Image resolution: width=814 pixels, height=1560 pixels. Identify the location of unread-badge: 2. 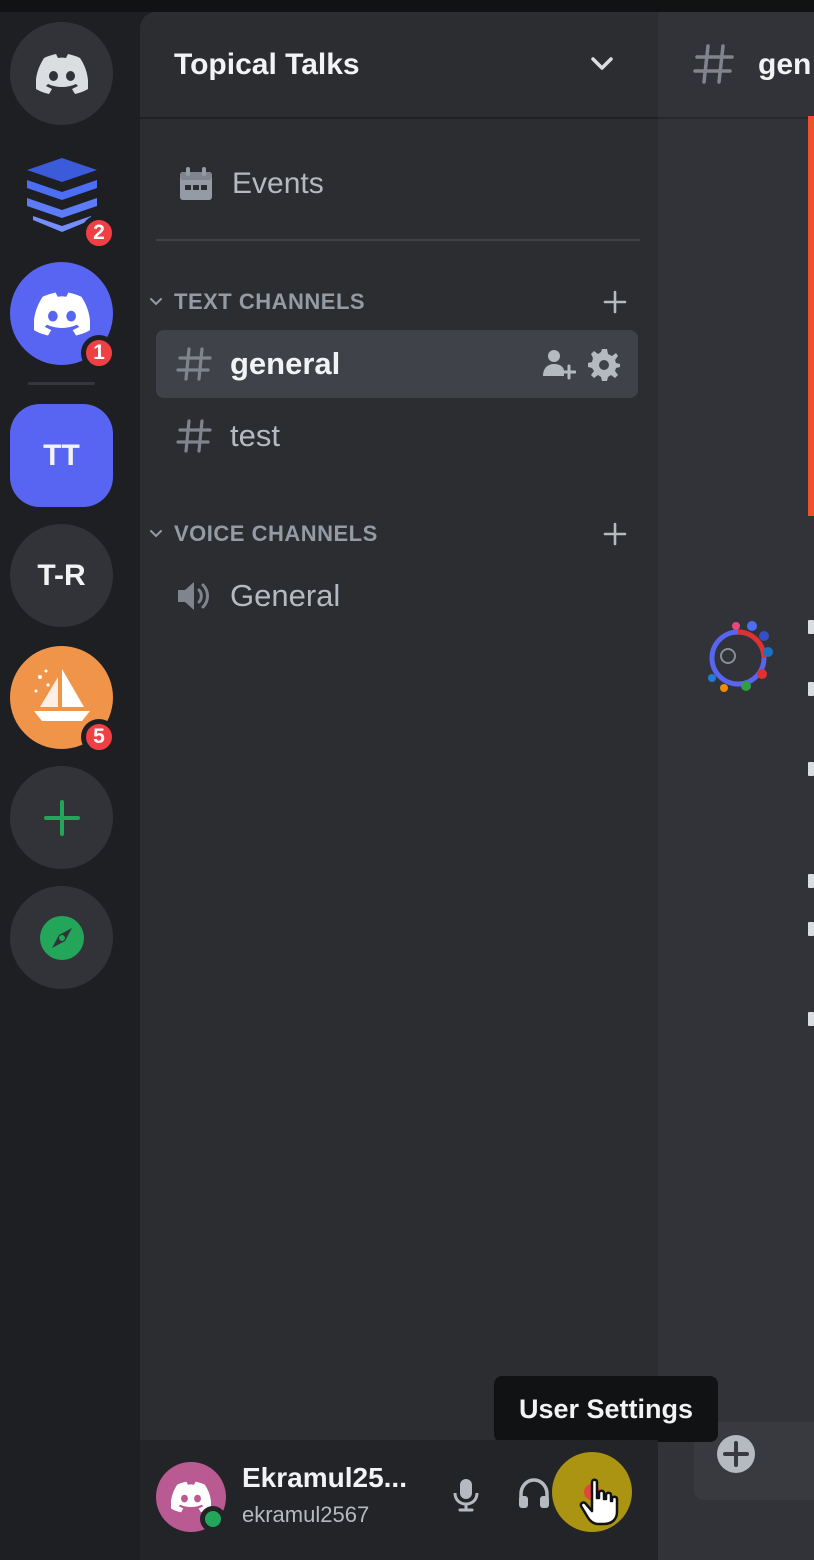
(99, 233).